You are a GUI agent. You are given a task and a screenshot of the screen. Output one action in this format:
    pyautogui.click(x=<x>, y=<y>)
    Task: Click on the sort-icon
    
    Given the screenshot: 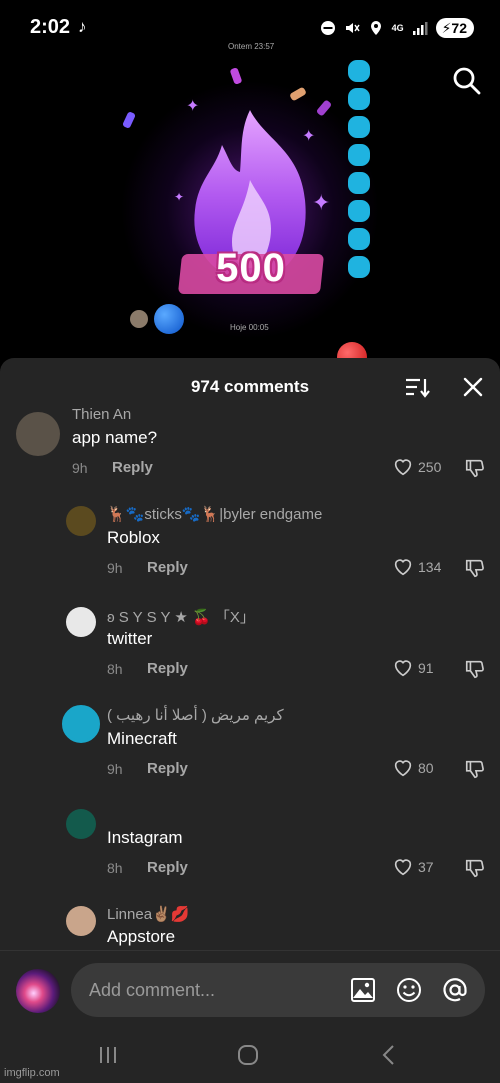 What is the action you would take?
    pyautogui.click(x=417, y=387)
    